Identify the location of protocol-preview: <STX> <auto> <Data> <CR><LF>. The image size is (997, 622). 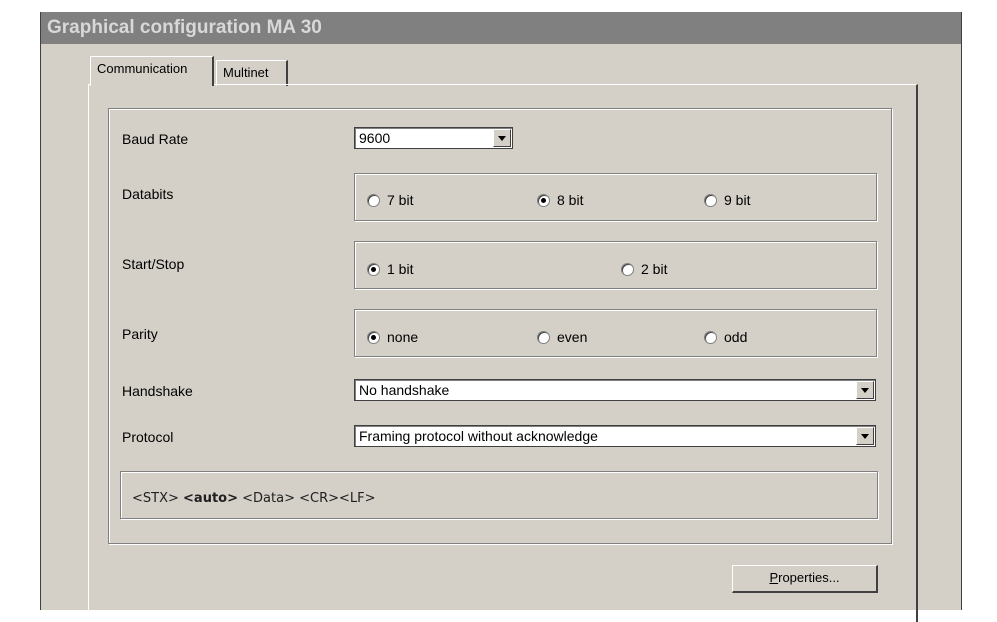
(254, 498).